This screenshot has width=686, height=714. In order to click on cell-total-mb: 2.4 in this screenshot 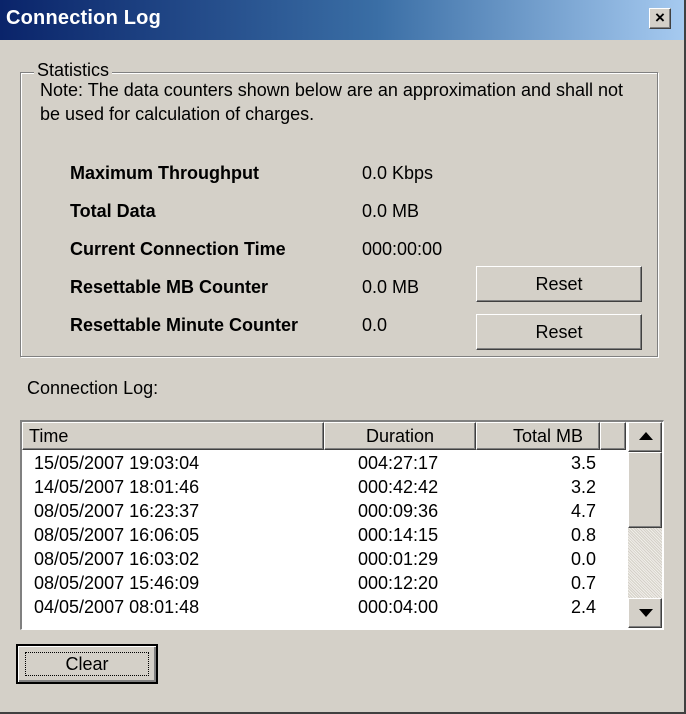, I will do `click(583, 607)`.